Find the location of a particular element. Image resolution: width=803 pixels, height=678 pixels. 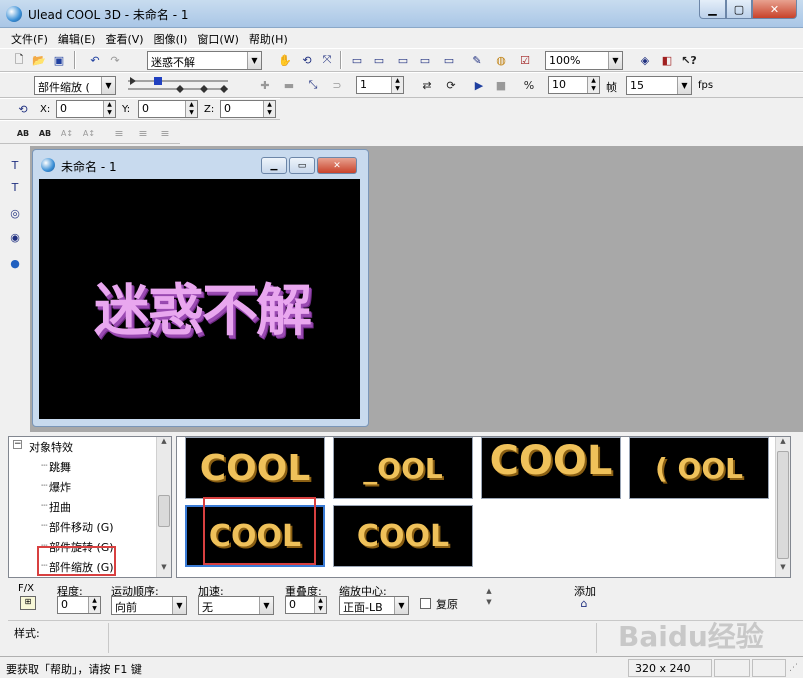

close-button: ✕ is located at coordinates (774, 9).